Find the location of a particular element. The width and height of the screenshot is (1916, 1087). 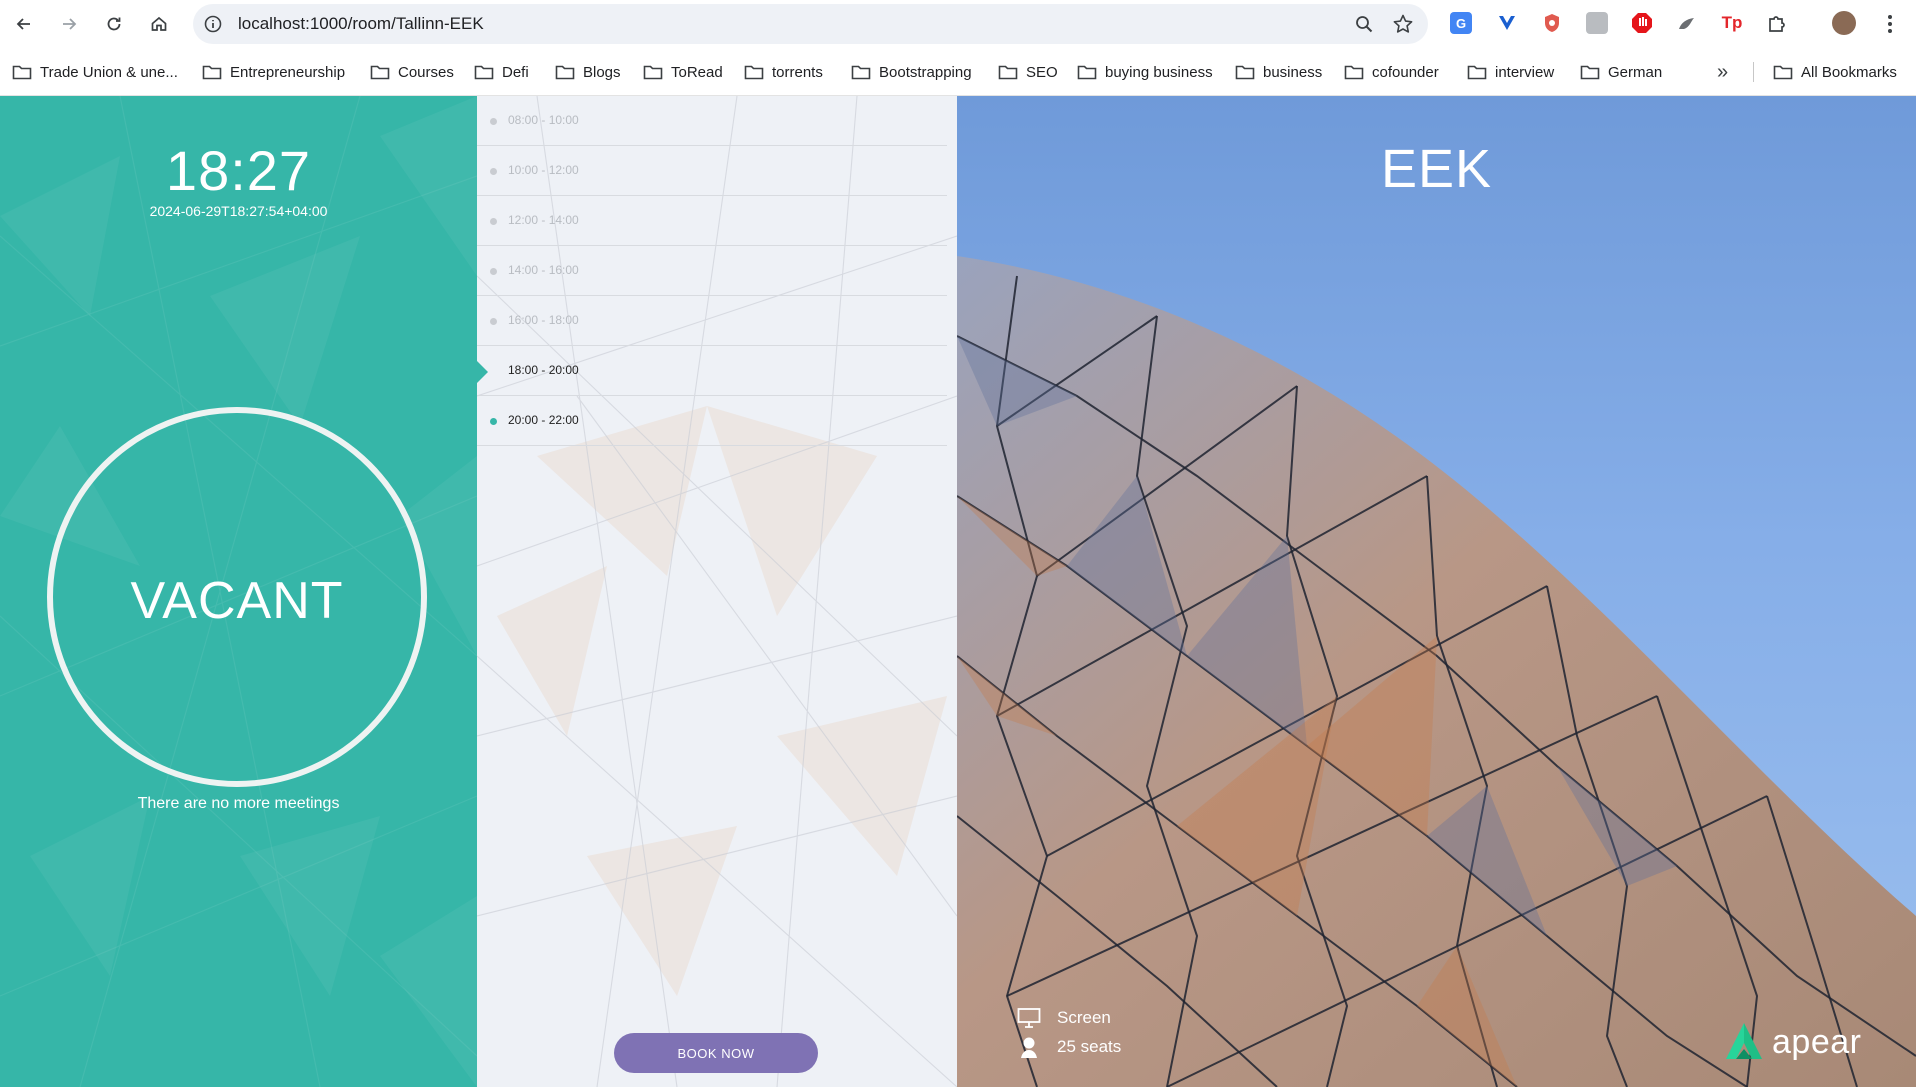

brand-name: apear is located at coordinates (1817, 1041).